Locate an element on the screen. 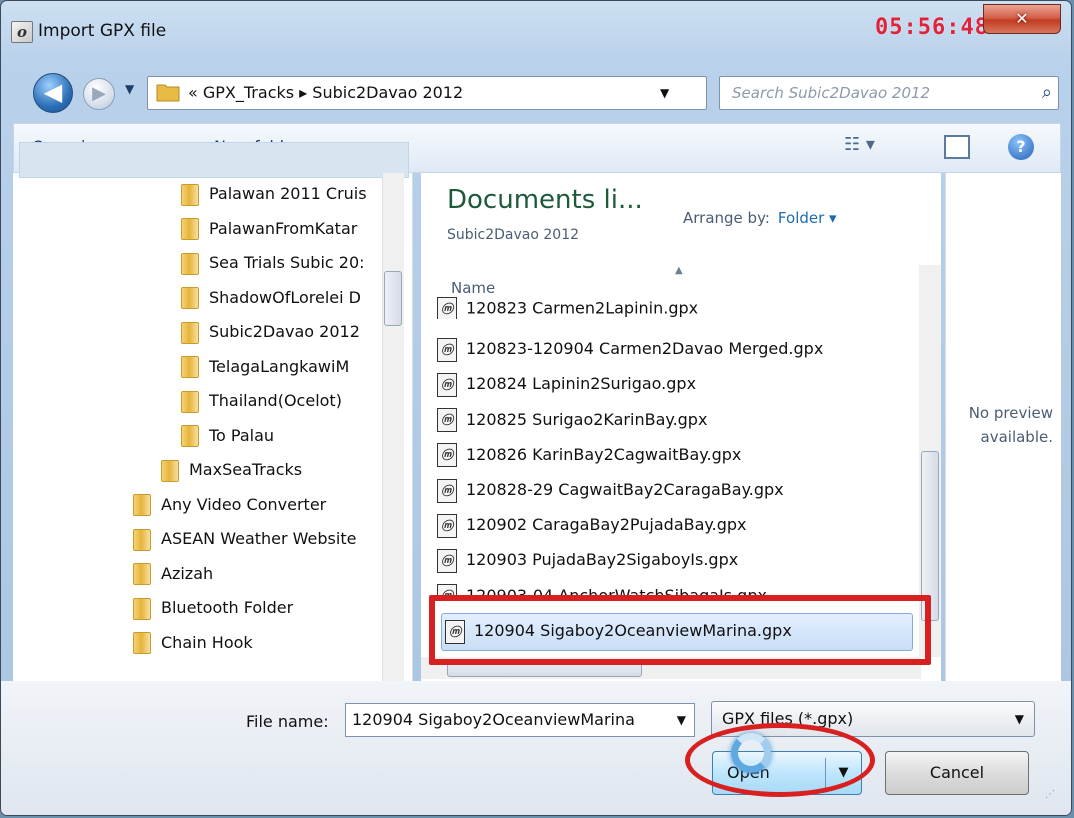 The height and width of the screenshot is (818, 1074). forward-button: ▶ is located at coordinates (99, 94).